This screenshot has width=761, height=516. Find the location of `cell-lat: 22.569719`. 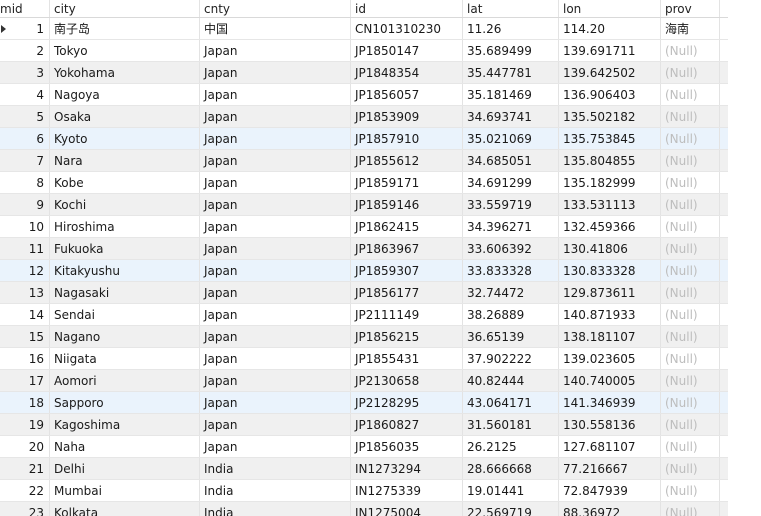

cell-lat: 22.569719 is located at coordinates (511, 509).